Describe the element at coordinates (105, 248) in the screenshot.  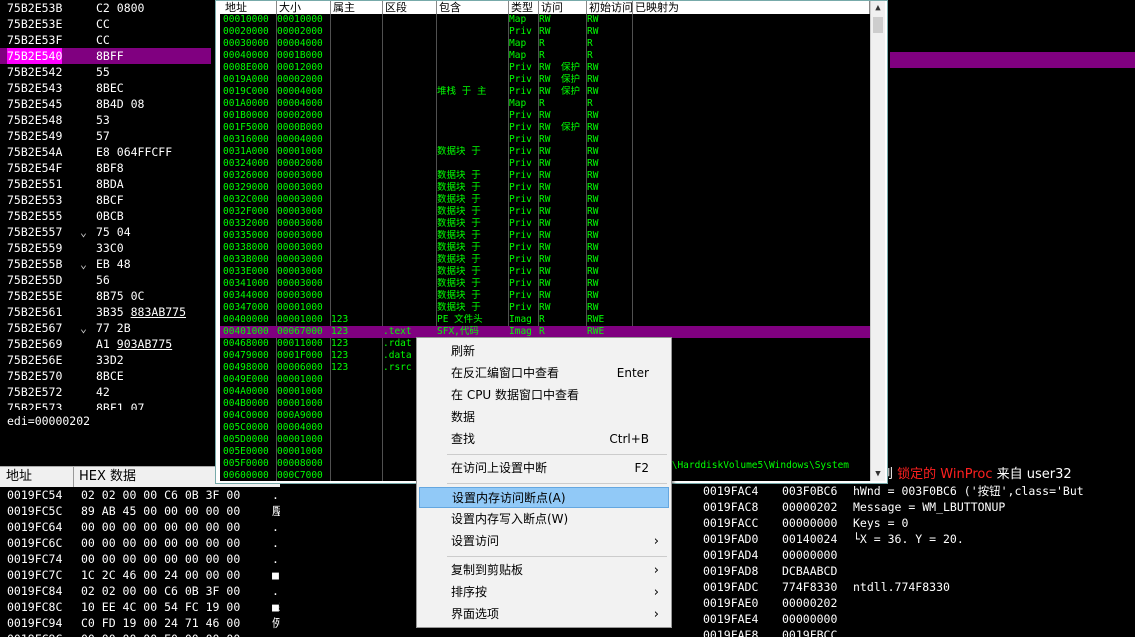
I see `disasm-row: 75B2E559 33C0` at that location.